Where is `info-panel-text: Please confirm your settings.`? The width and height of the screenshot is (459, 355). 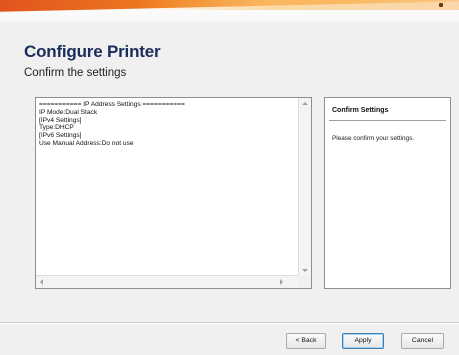
info-panel-text: Please confirm your settings. is located at coordinates (373, 138).